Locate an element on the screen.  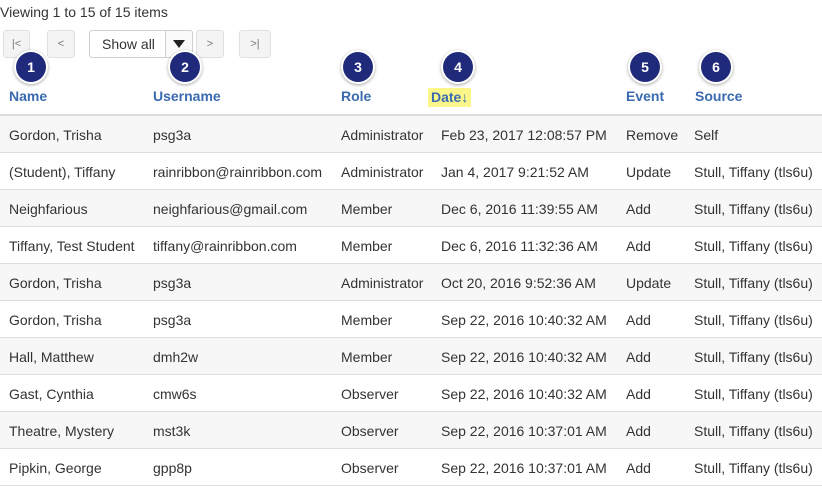
cell-username: gpp8p is located at coordinates (172, 468).